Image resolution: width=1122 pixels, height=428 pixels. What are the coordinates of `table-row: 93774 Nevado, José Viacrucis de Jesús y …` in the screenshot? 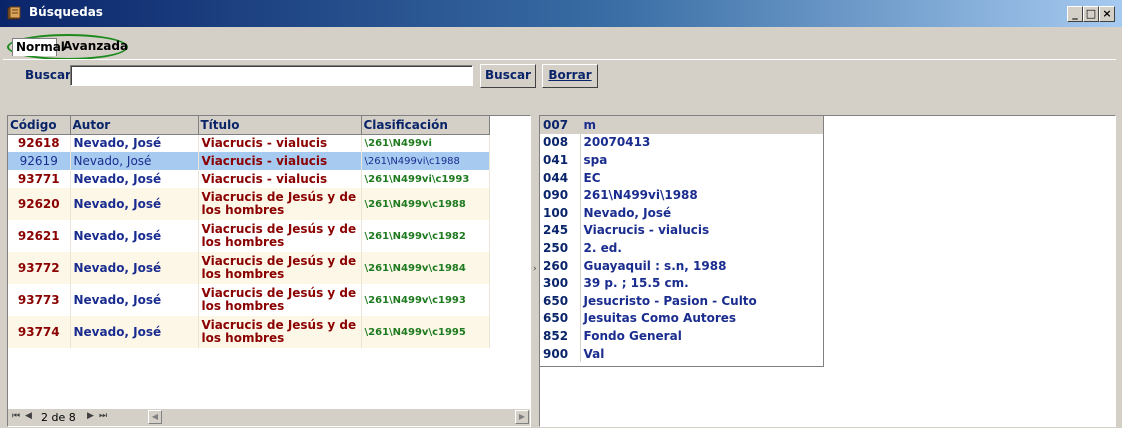 It's located at (249, 332).